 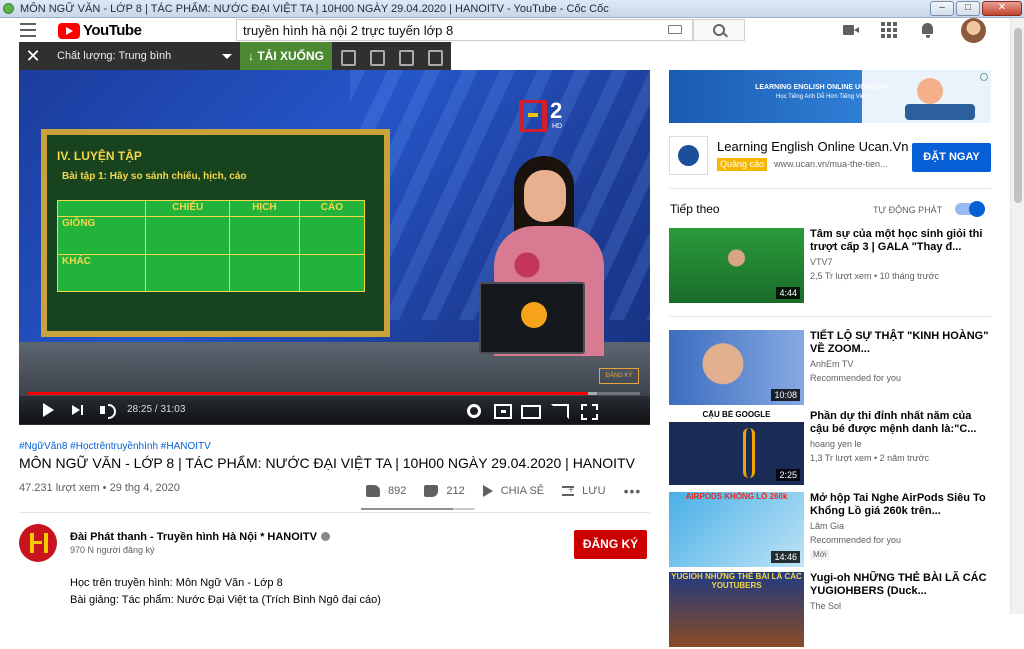 What do you see at coordinates (522, 491) in the screenshot?
I see `share-label: CHIA SẺ` at bounding box center [522, 491].